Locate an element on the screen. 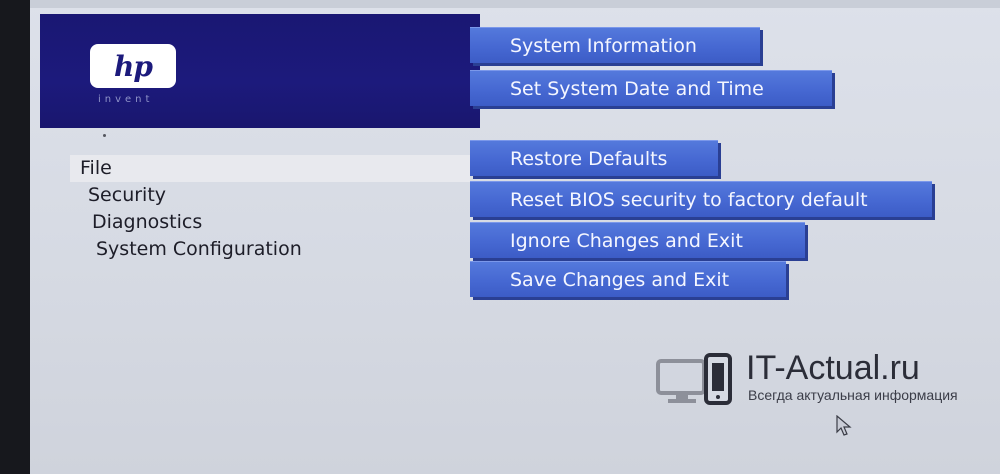  decorative-dot is located at coordinates (104, 135).